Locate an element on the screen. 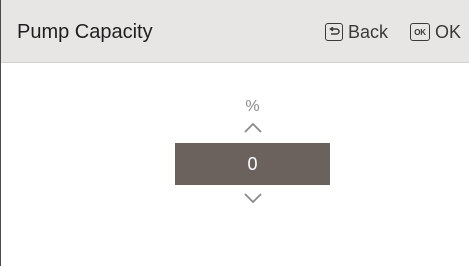  capacity-value: 0 is located at coordinates (252, 163).